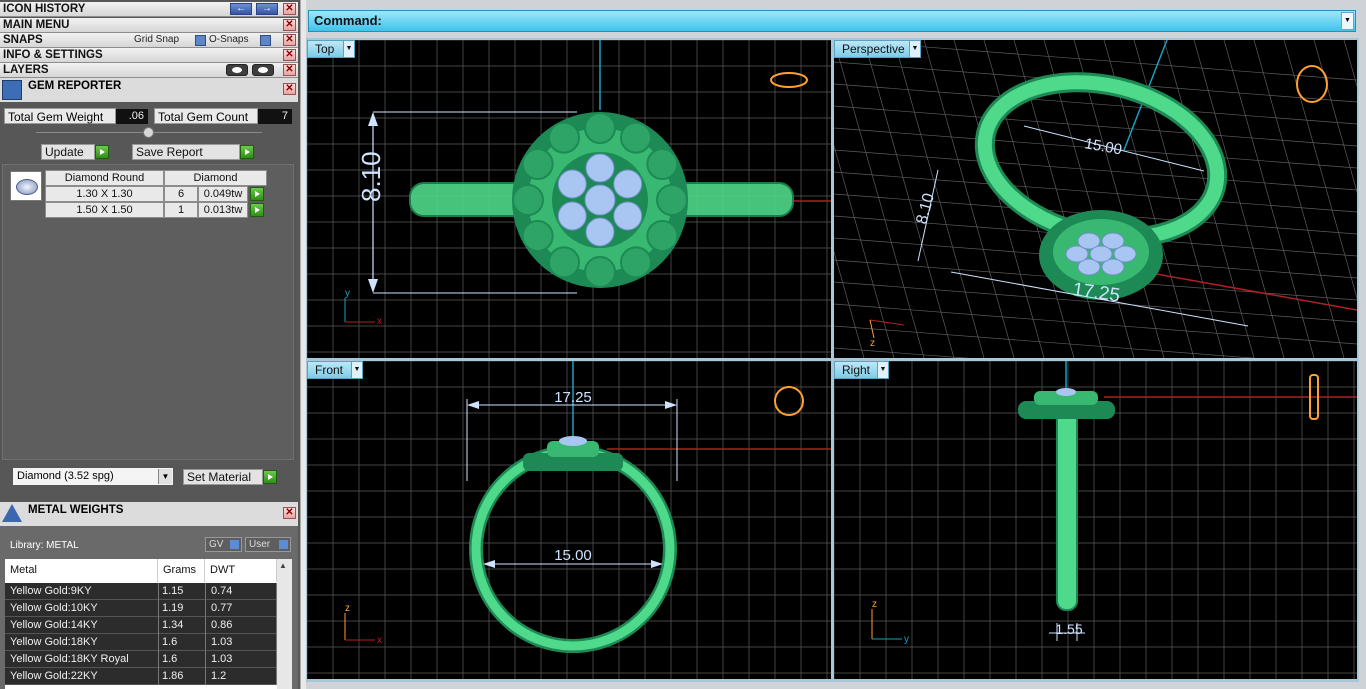 This screenshot has height=689, width=1366. I want to click on gem-reporter-icon, so click(12, 90).